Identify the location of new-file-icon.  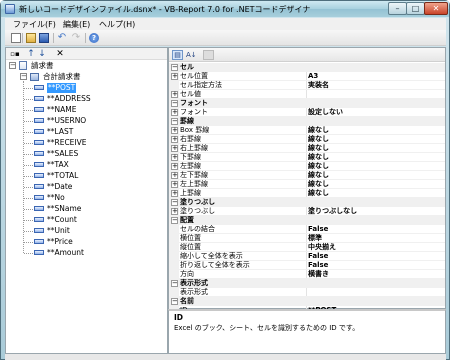
(16, 38).